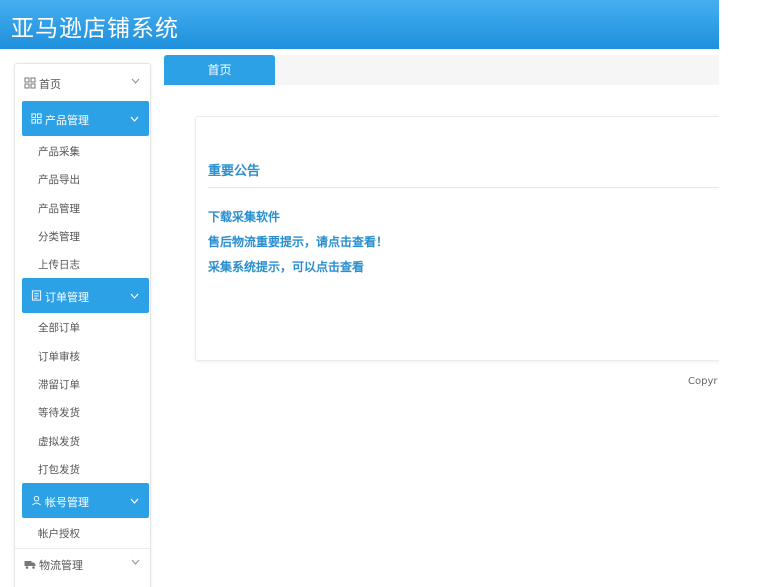  I want to click on sidebar-item-logistics: 物流管理, so click(82, 564).